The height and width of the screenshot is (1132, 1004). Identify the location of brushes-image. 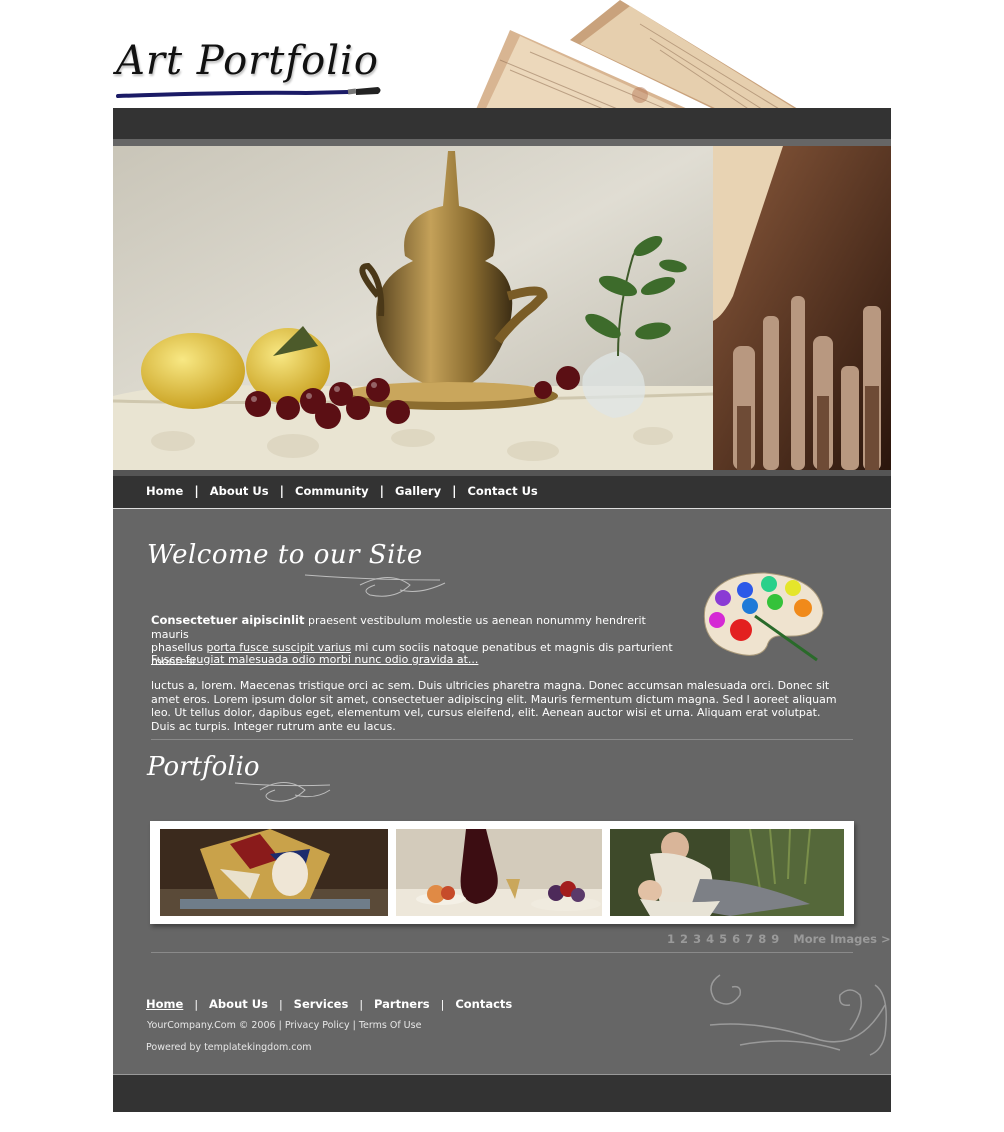
(802, 308).